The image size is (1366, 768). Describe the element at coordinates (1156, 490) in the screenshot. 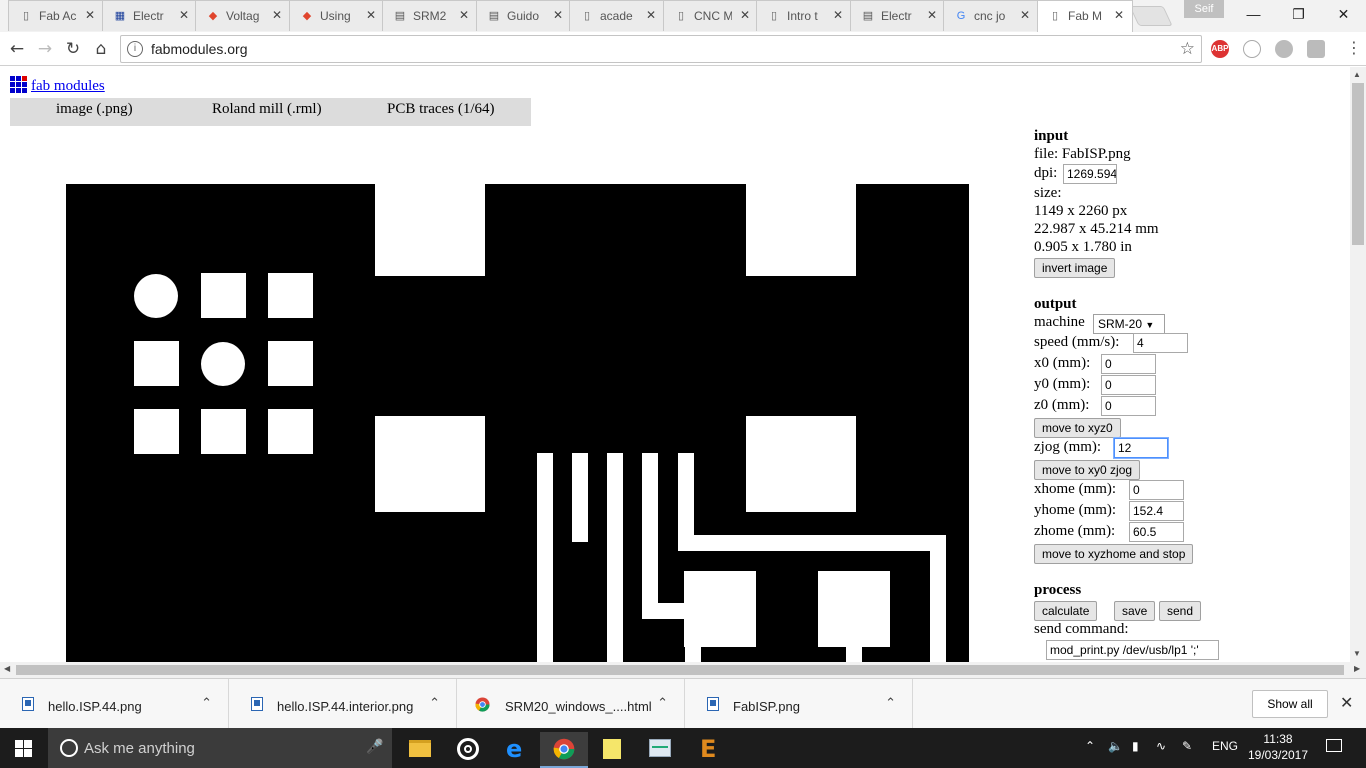

I see `xhome-input: 0` at that location.